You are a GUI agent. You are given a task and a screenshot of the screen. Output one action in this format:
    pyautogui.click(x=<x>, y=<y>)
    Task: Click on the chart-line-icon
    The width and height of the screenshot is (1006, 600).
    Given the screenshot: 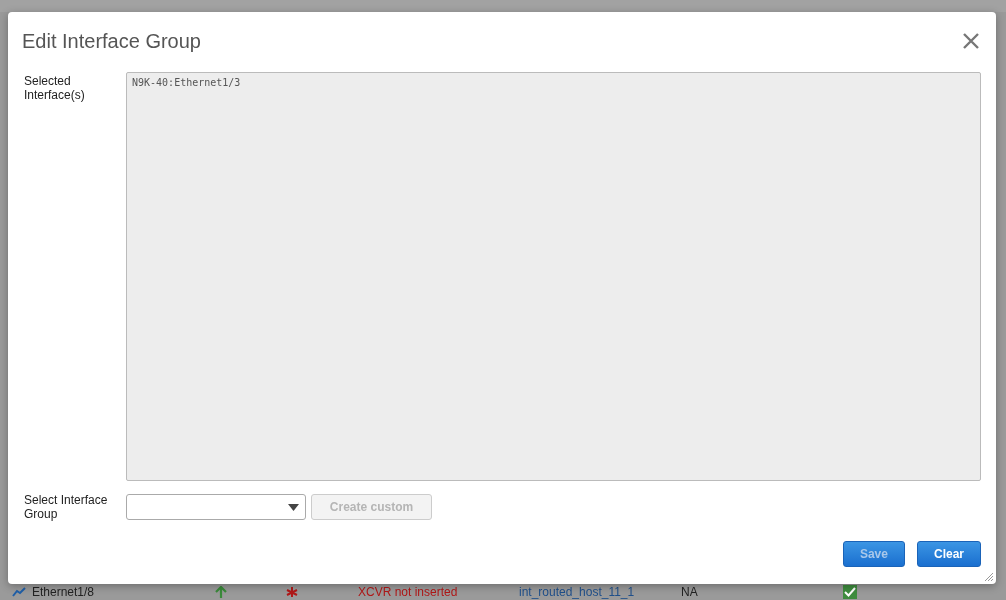 What is the action you would take?
    pyautogui.click(x=19, y=592)
    